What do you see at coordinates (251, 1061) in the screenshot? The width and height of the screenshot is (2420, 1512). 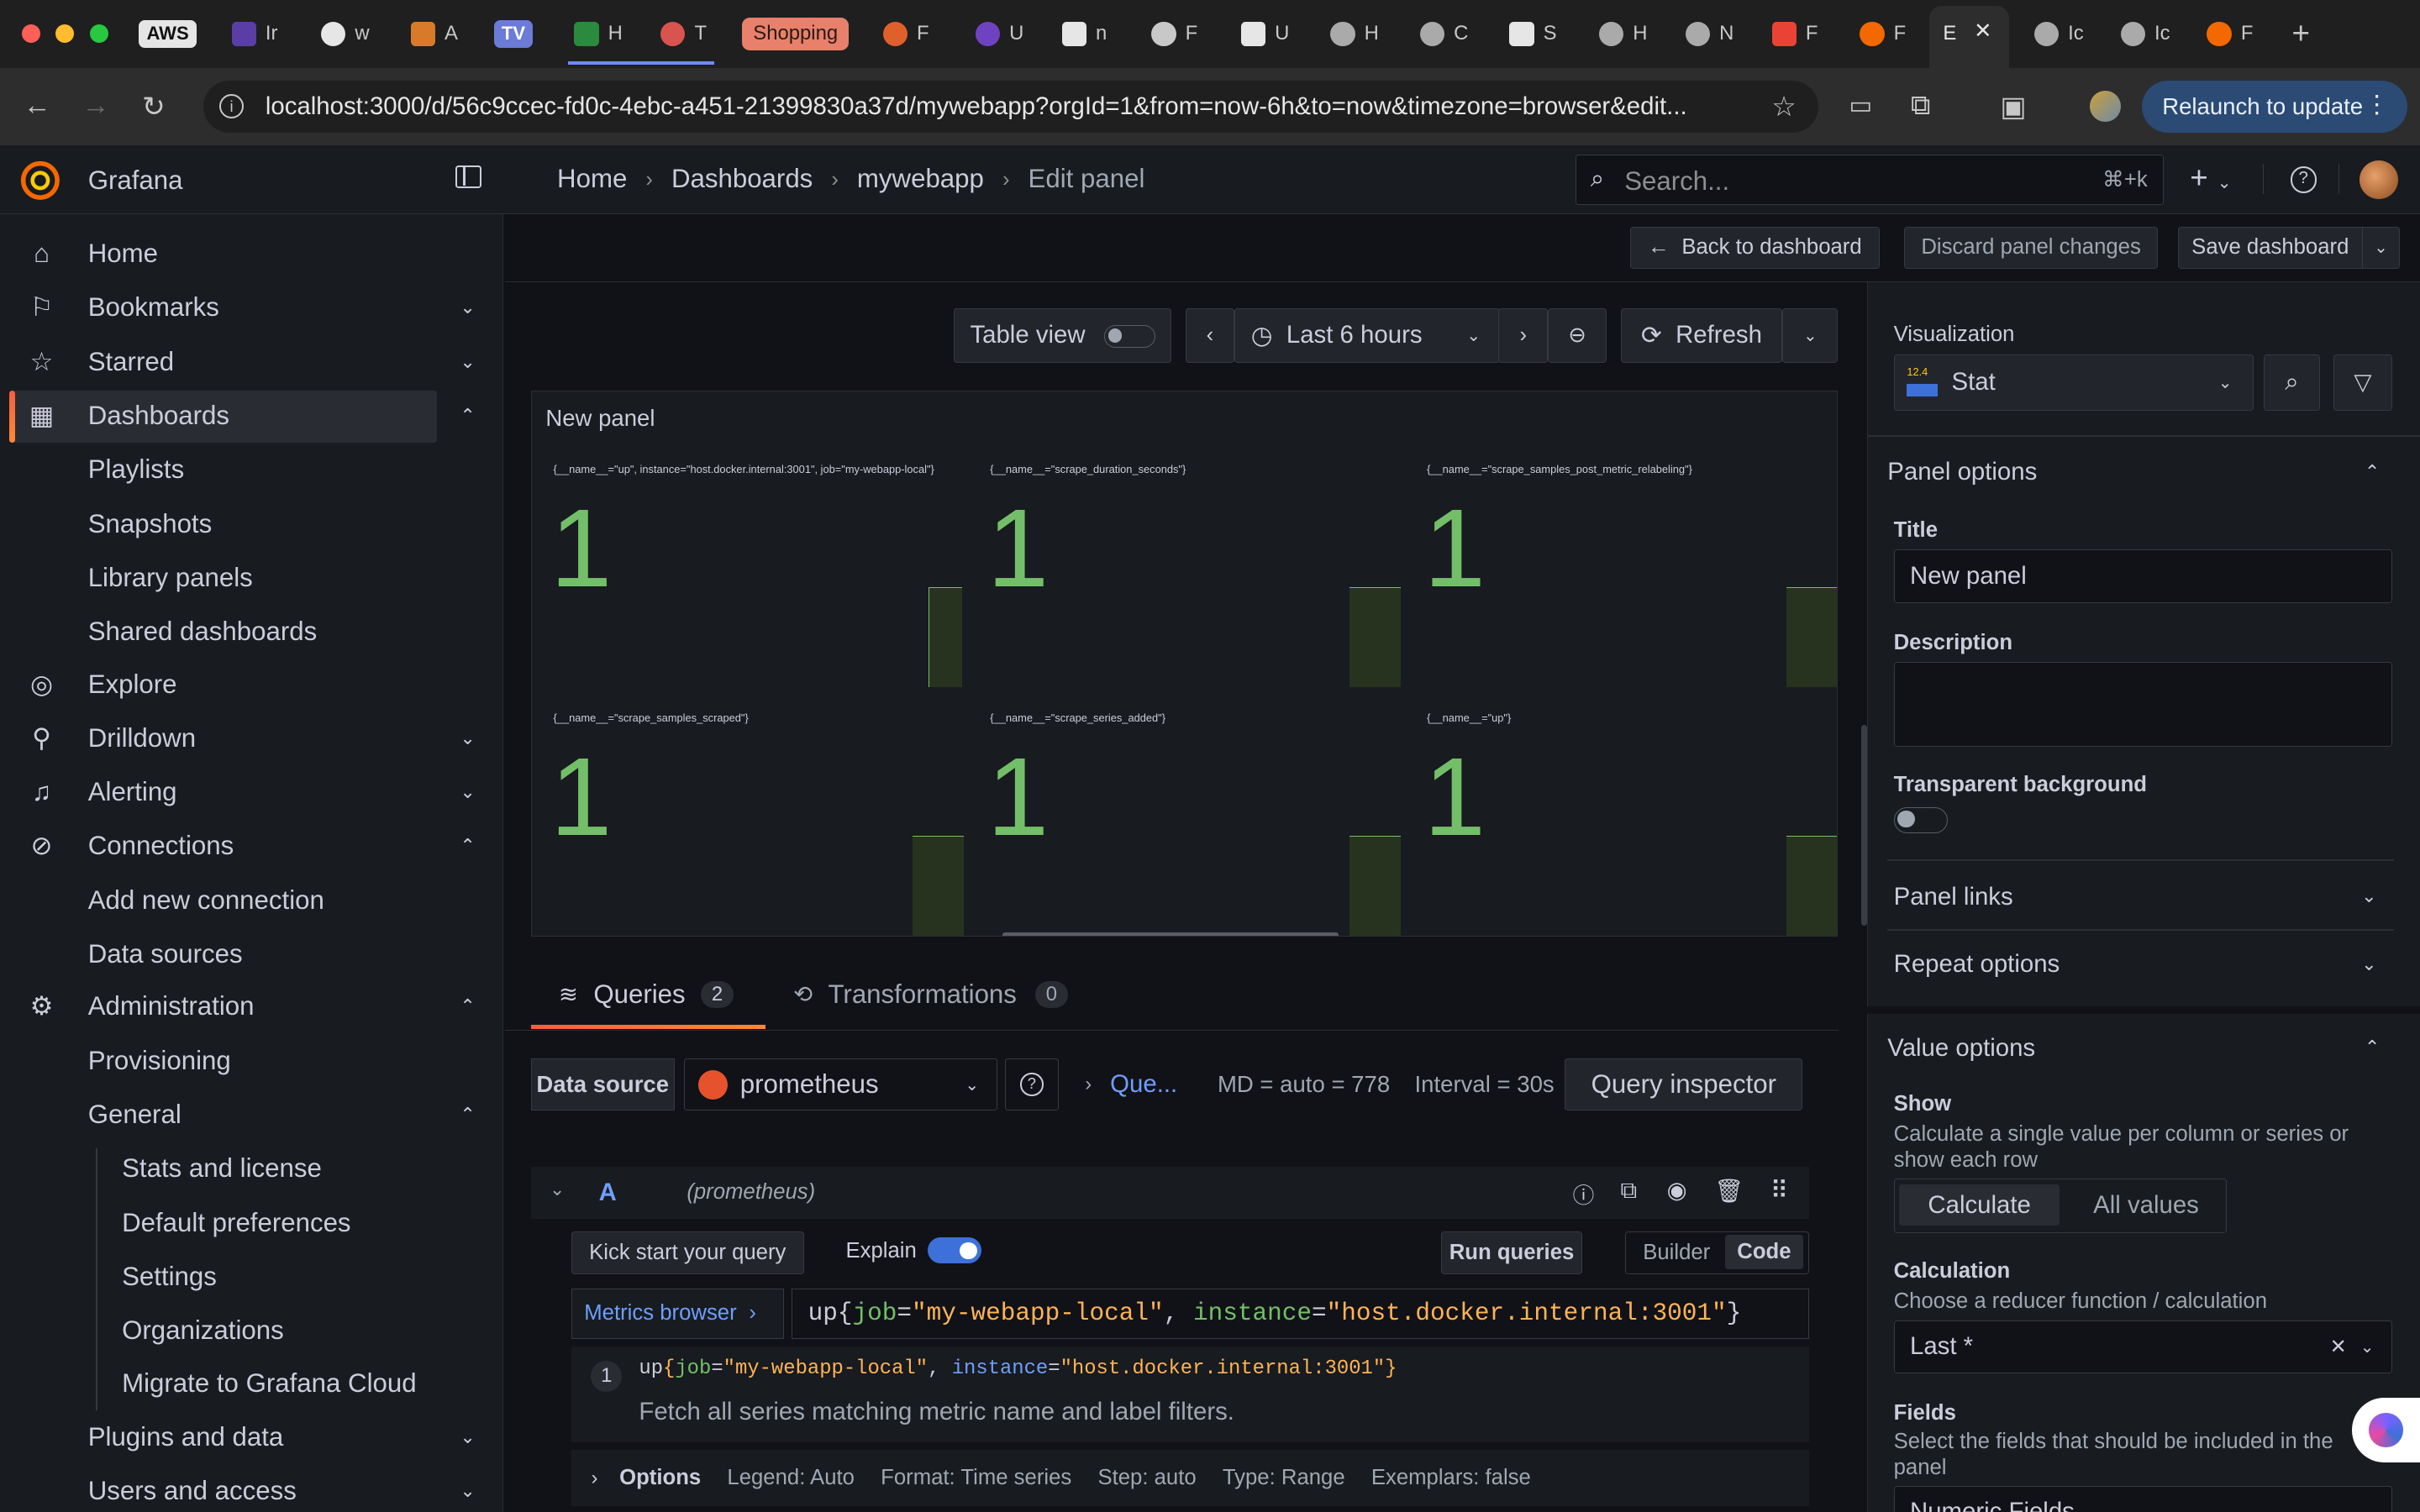 I see `sidebar-item-provisioning: Provisioning` at bounding box center [251, 1061].